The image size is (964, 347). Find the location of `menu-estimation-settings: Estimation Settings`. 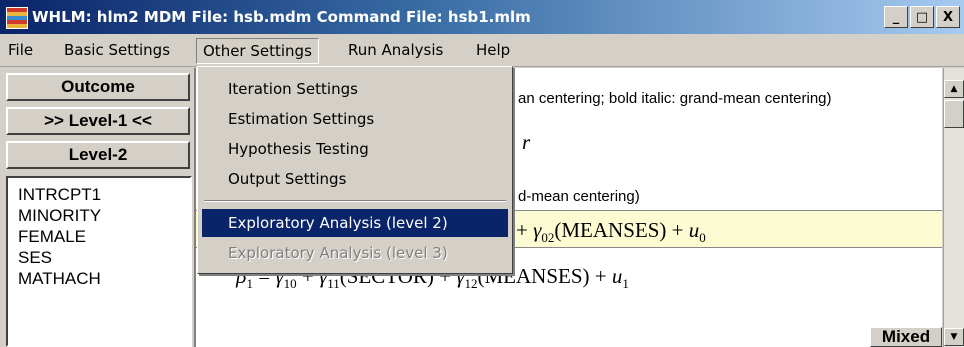

menu-estimation-settings: Estimation Settings is located at coordinates (355, 119).